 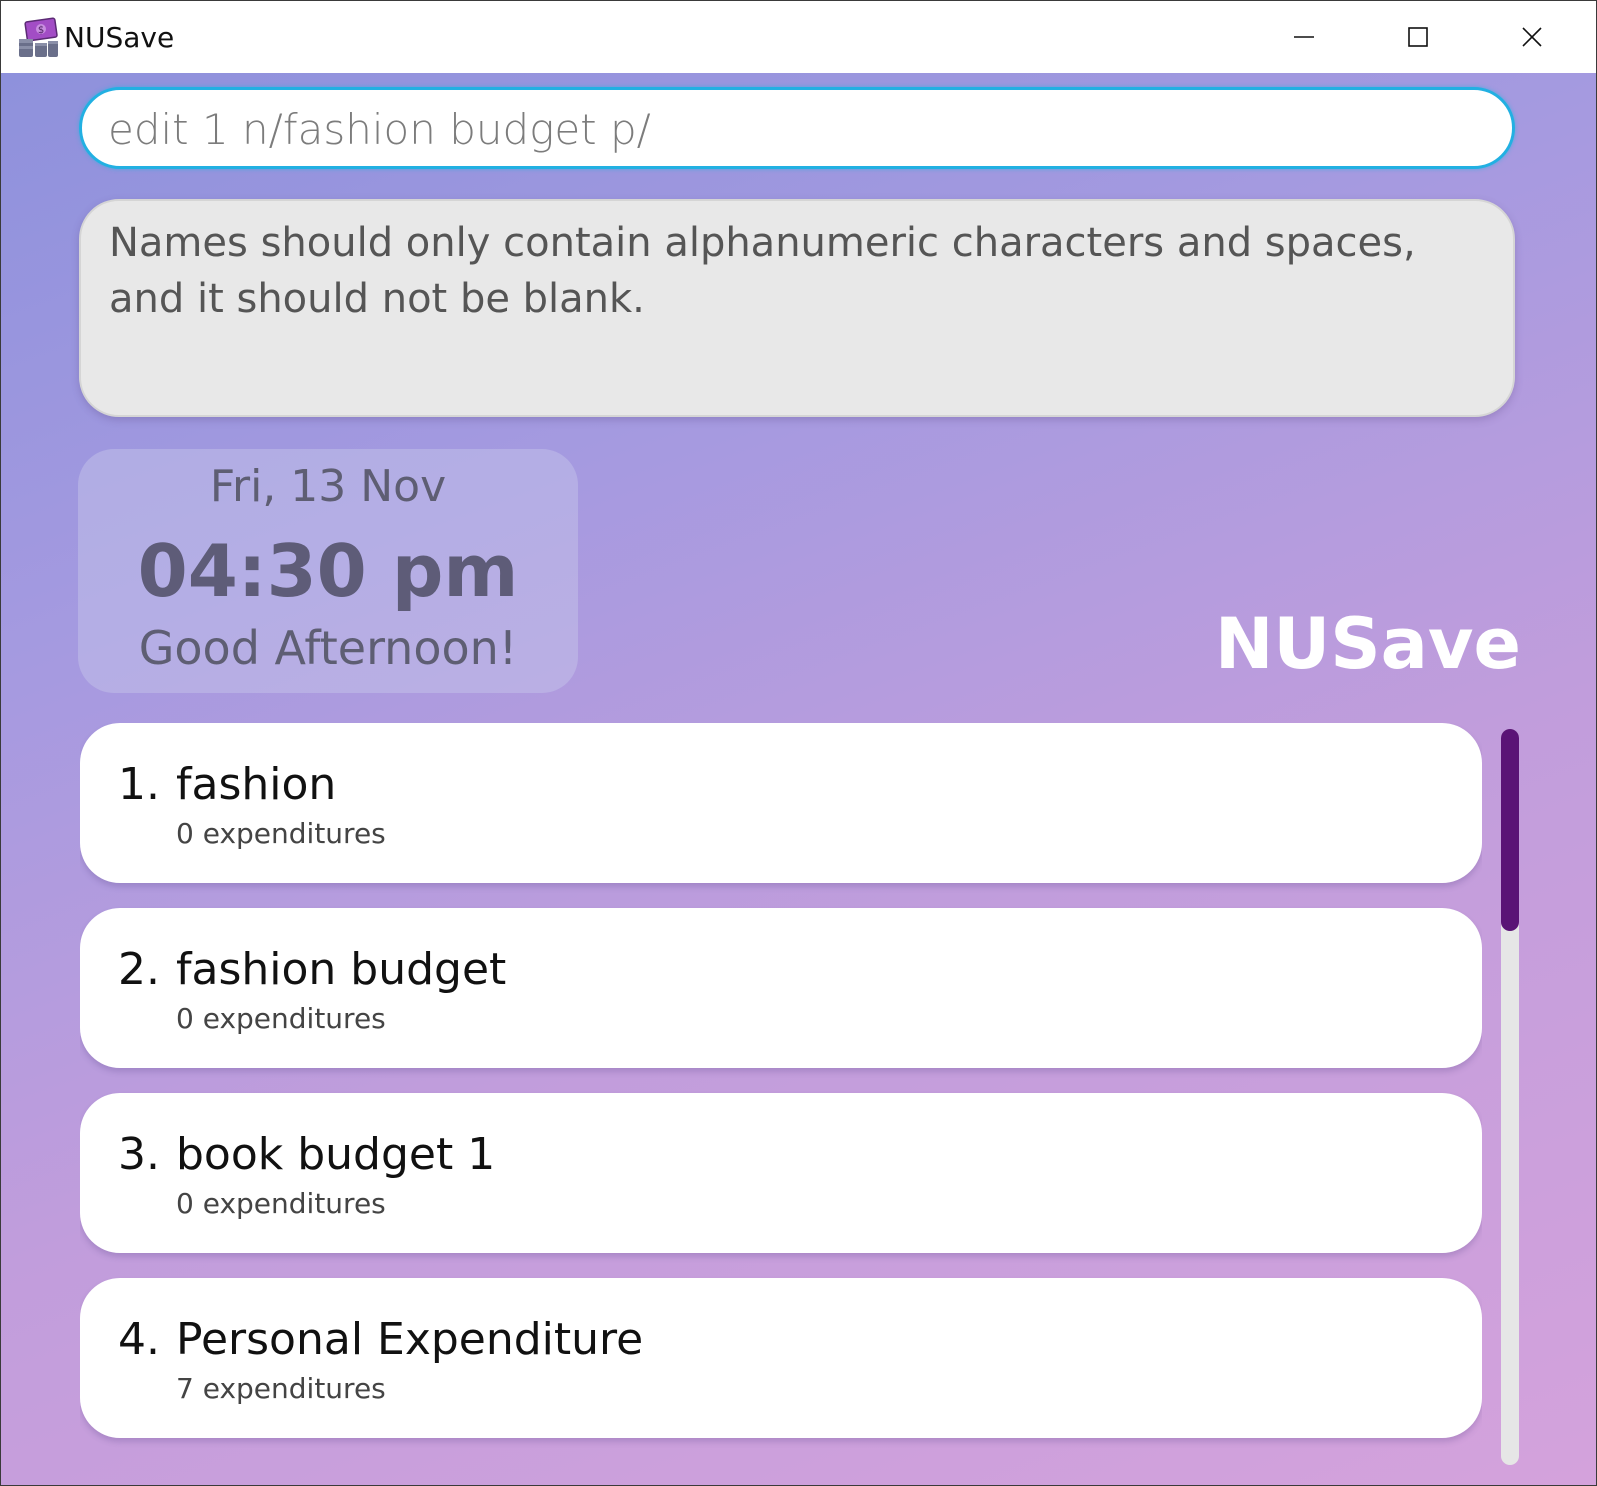 What do you see at coordinates (139, 1339) in the screenshot?
I see `budget-index: 4.` at bounding box center [139, 1339].